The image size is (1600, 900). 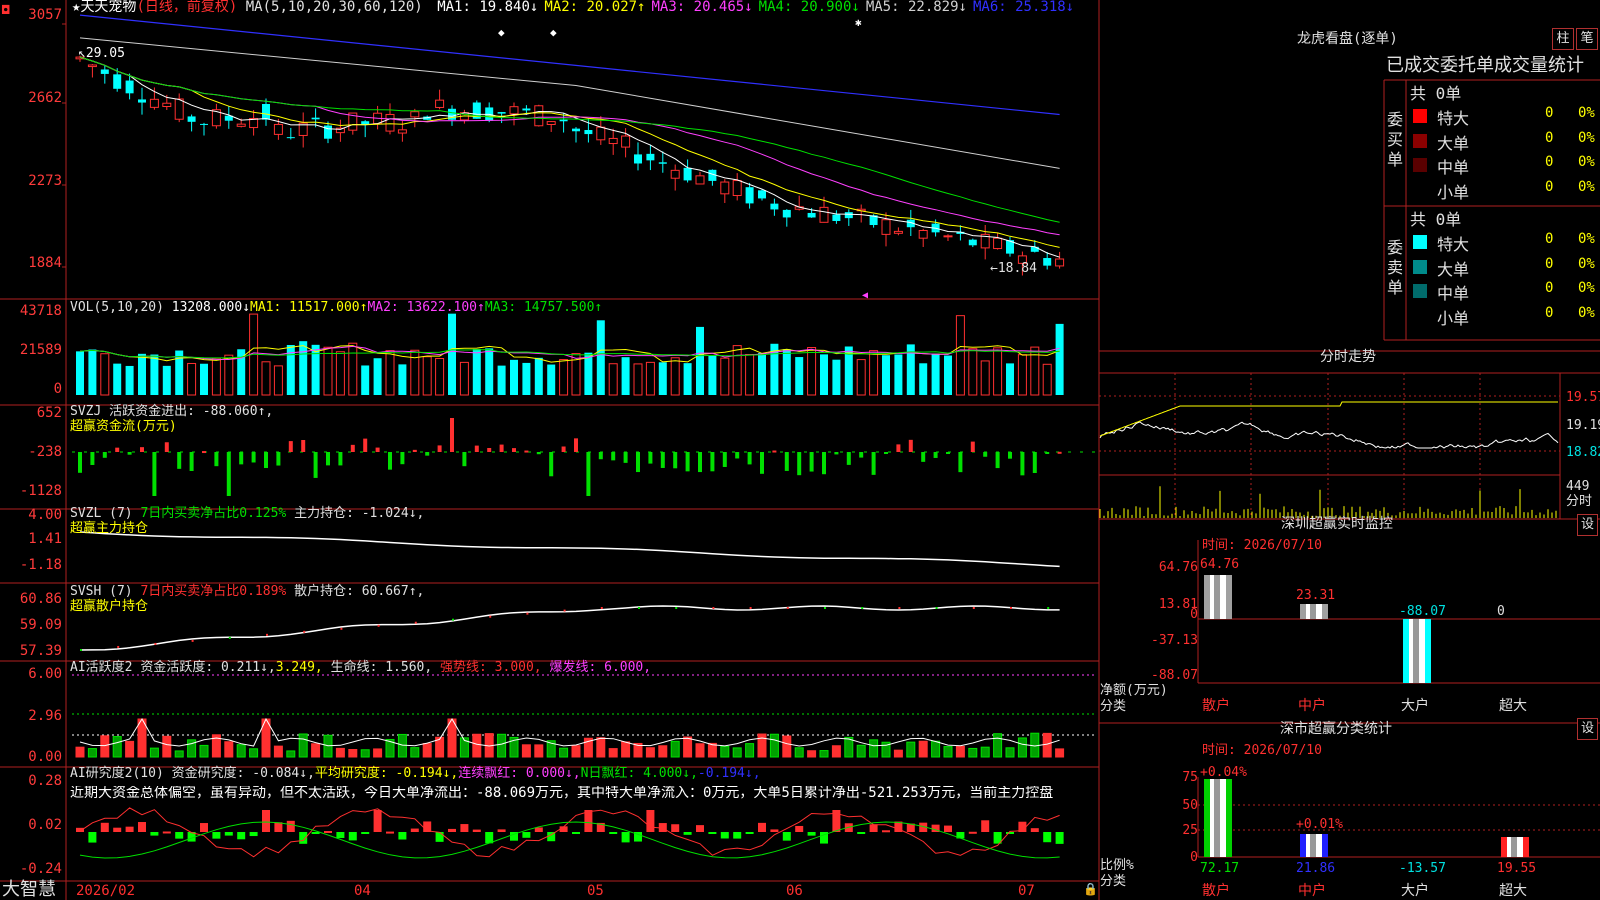 I want to click on x-label: 07, so click(x=1026, y=891).